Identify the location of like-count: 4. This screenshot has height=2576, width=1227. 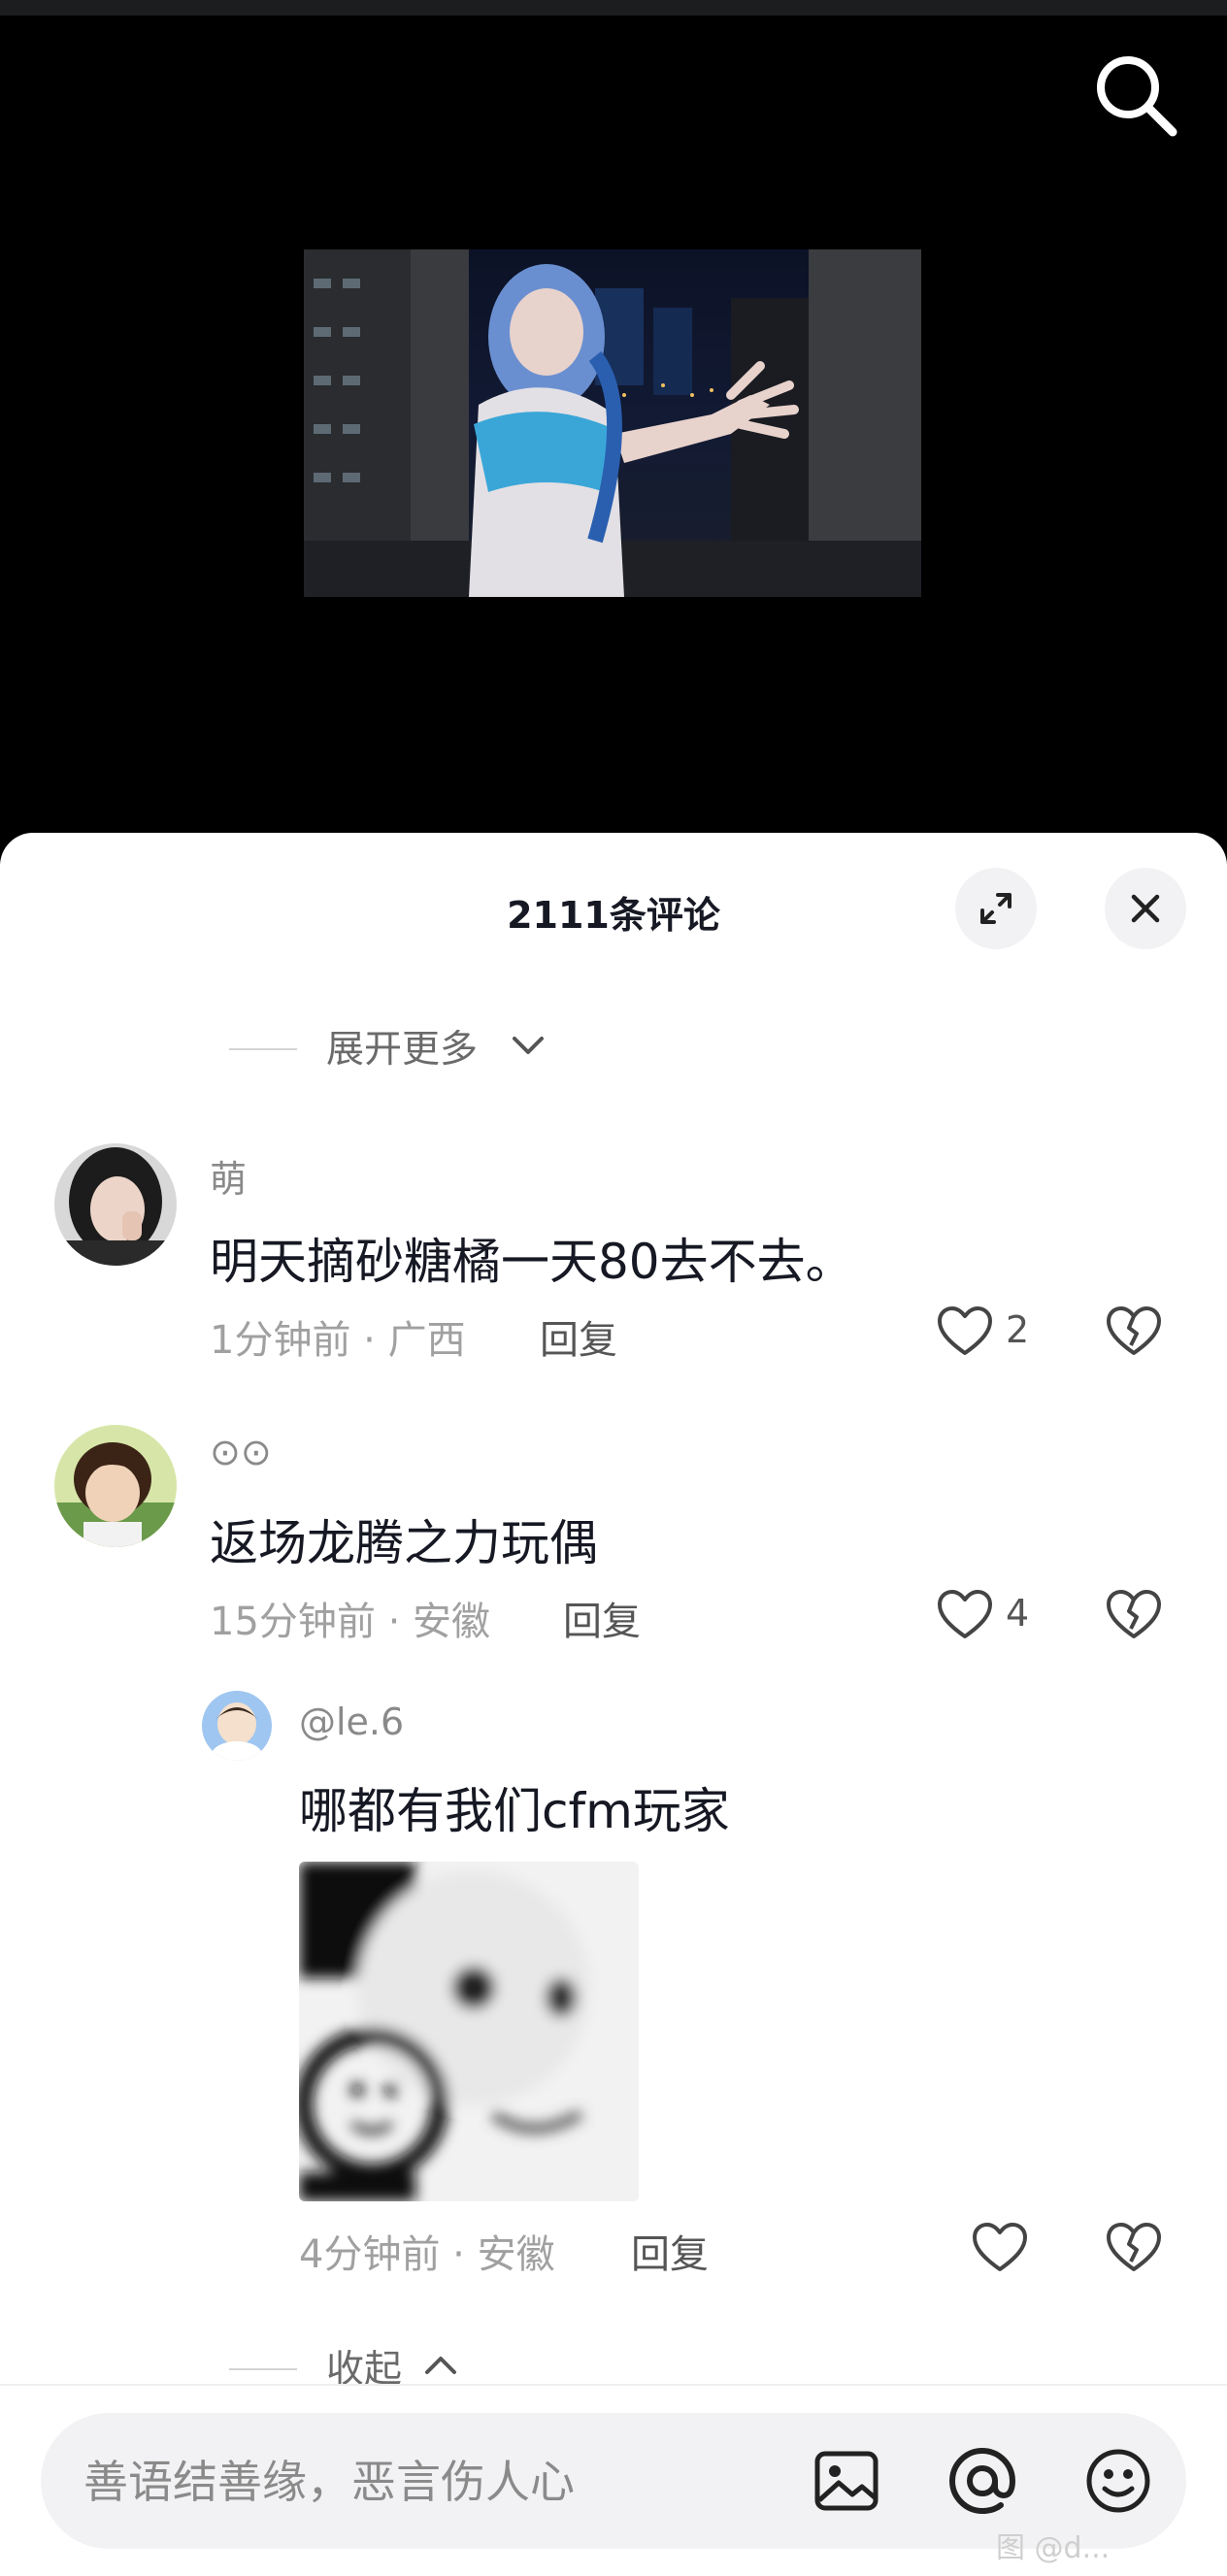
(1018, 1613).